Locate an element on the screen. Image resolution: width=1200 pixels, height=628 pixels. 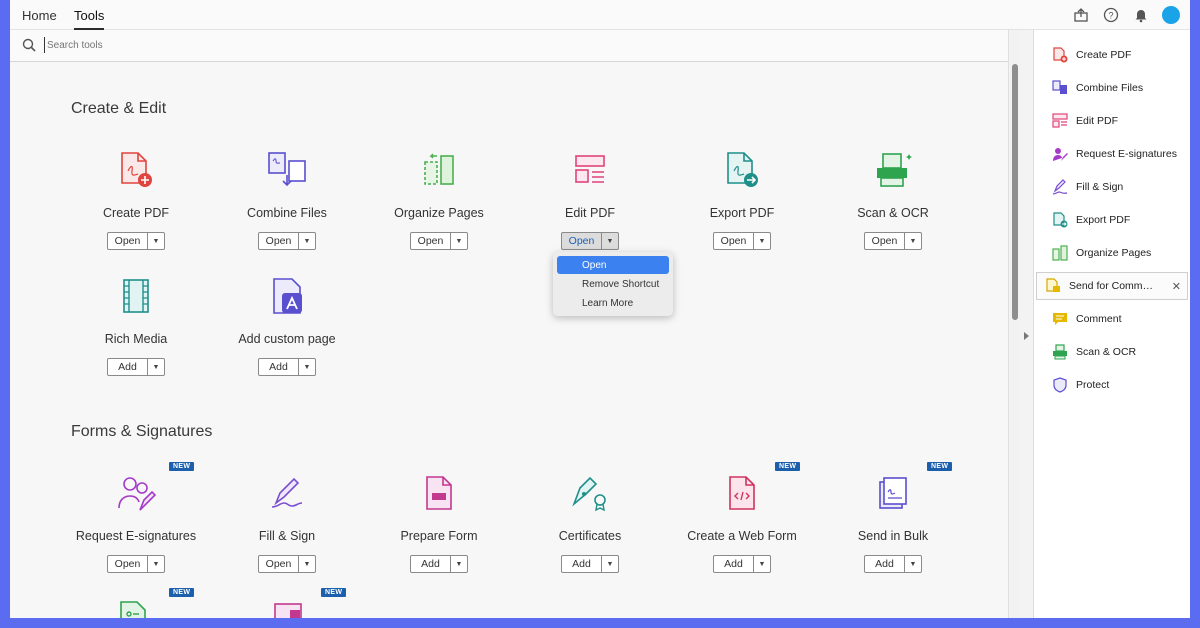
certificates-icon is located at coordinates (590, 493).